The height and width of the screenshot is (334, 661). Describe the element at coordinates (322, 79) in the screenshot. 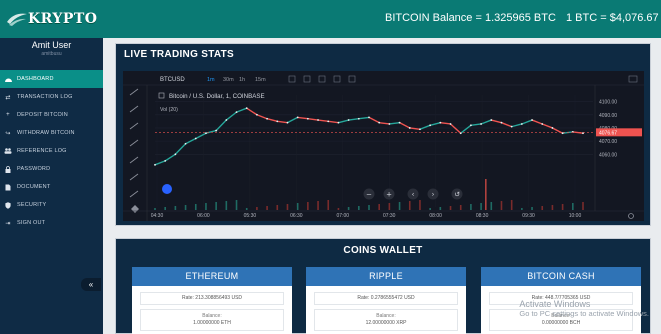

I see `compare-icon` at that location.